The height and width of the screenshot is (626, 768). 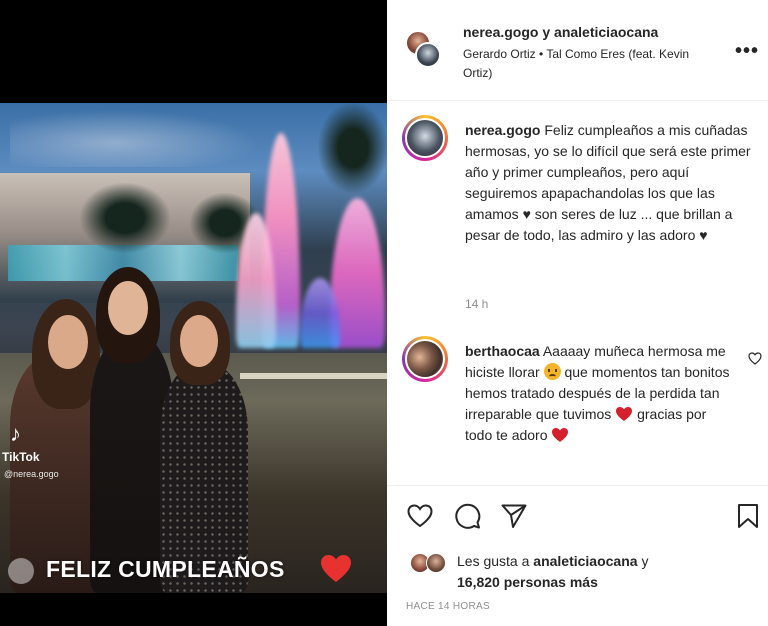 What do you see at coordinates (748, 516) in the screenshot?
I see `bookmark-icon` at bounding box center [748, 516].